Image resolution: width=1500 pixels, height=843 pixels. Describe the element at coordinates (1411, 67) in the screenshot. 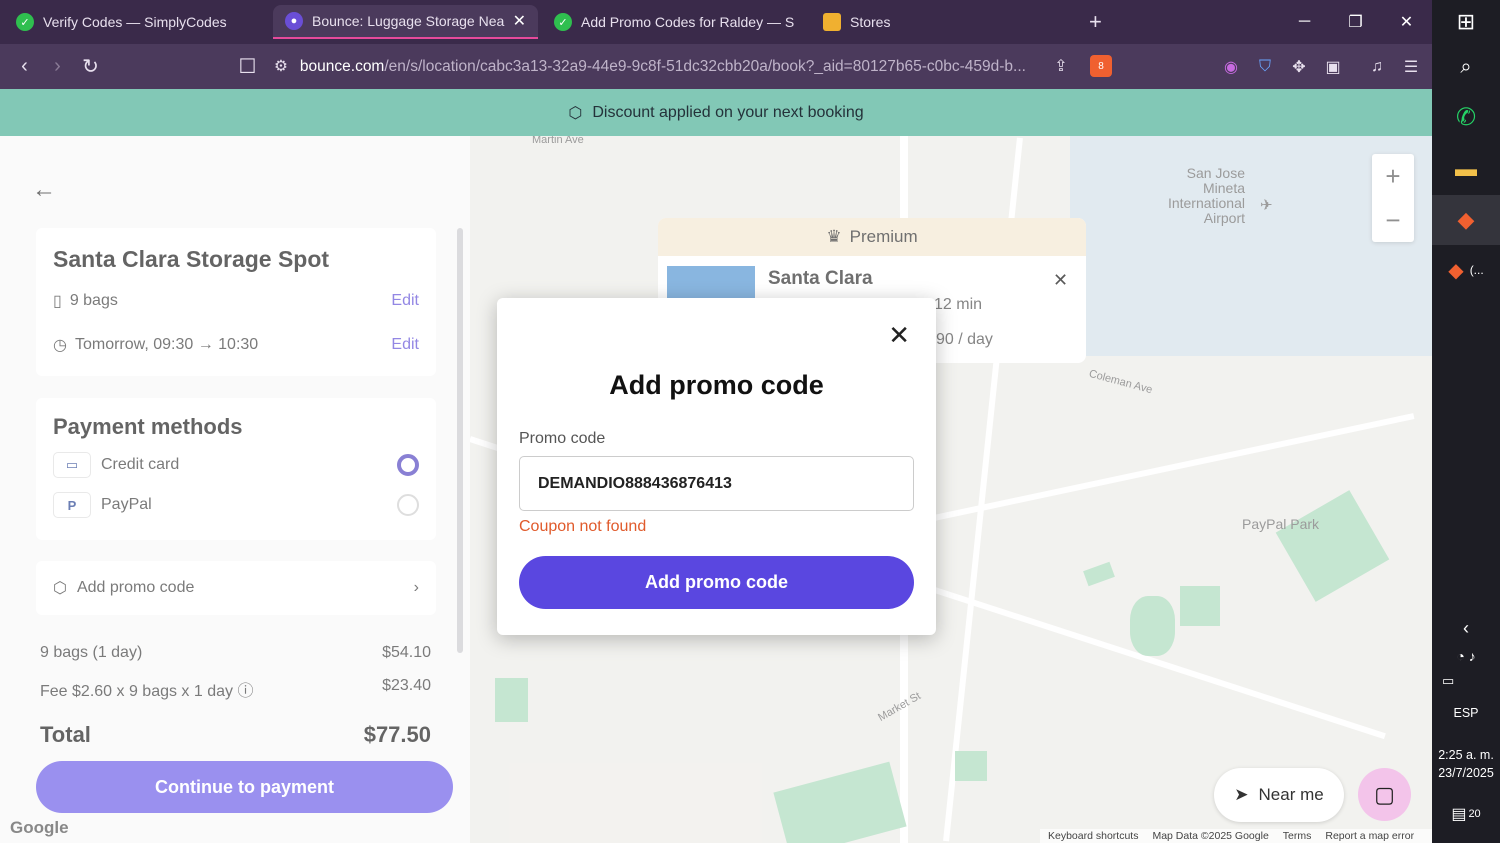

I see `menu-icon: ☰` at that location.